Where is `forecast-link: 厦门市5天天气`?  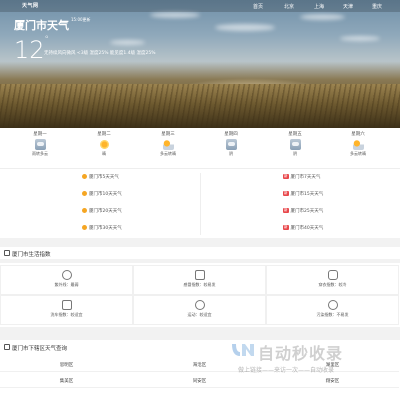
forecast-link: 厦门市5天天气 is located at coordinates (100, 177).